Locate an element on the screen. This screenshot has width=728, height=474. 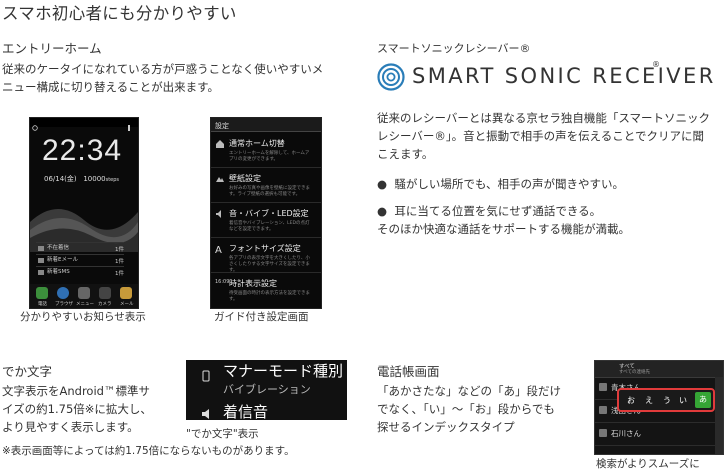
settings-item-desc: お好みの写真や画像を壁紙に設定できます。ライブ壁紙の選択も可能です。 is located at coordinates (269, 191).